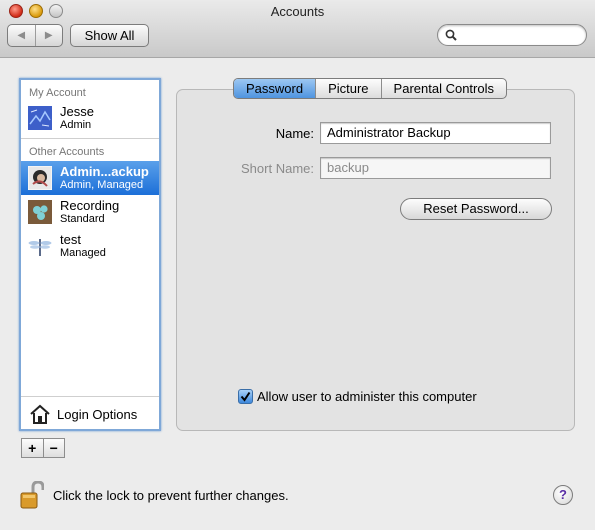 Image resolution: width=595 pixels, height=530 pixels. What do you see at coordinates (277, 168) in the screenshot?
I see `short-name-label: Short Name:` at bounding box center [277, 168].